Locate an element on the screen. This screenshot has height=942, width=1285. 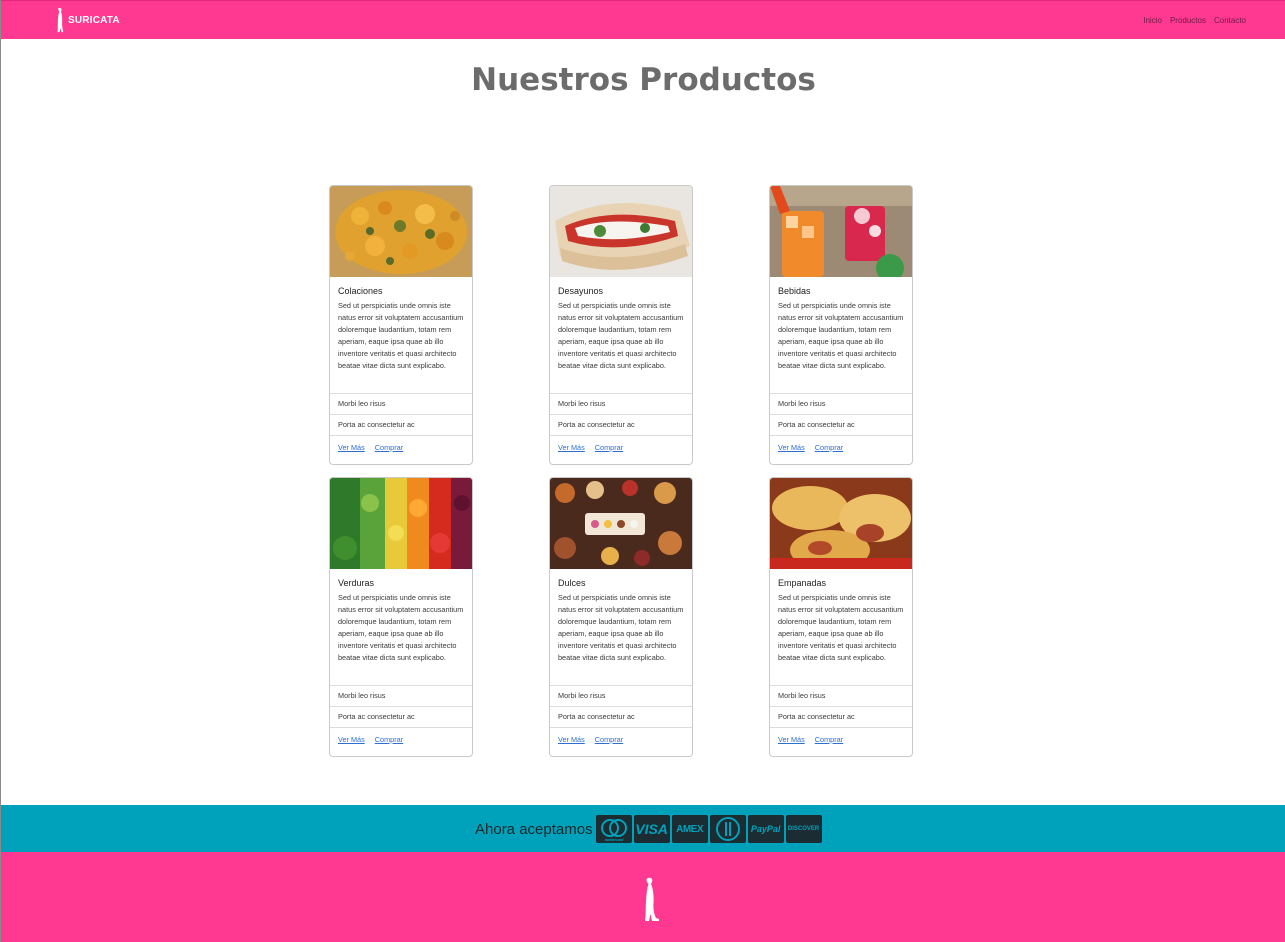
footer is located at coordinates (643, 897).